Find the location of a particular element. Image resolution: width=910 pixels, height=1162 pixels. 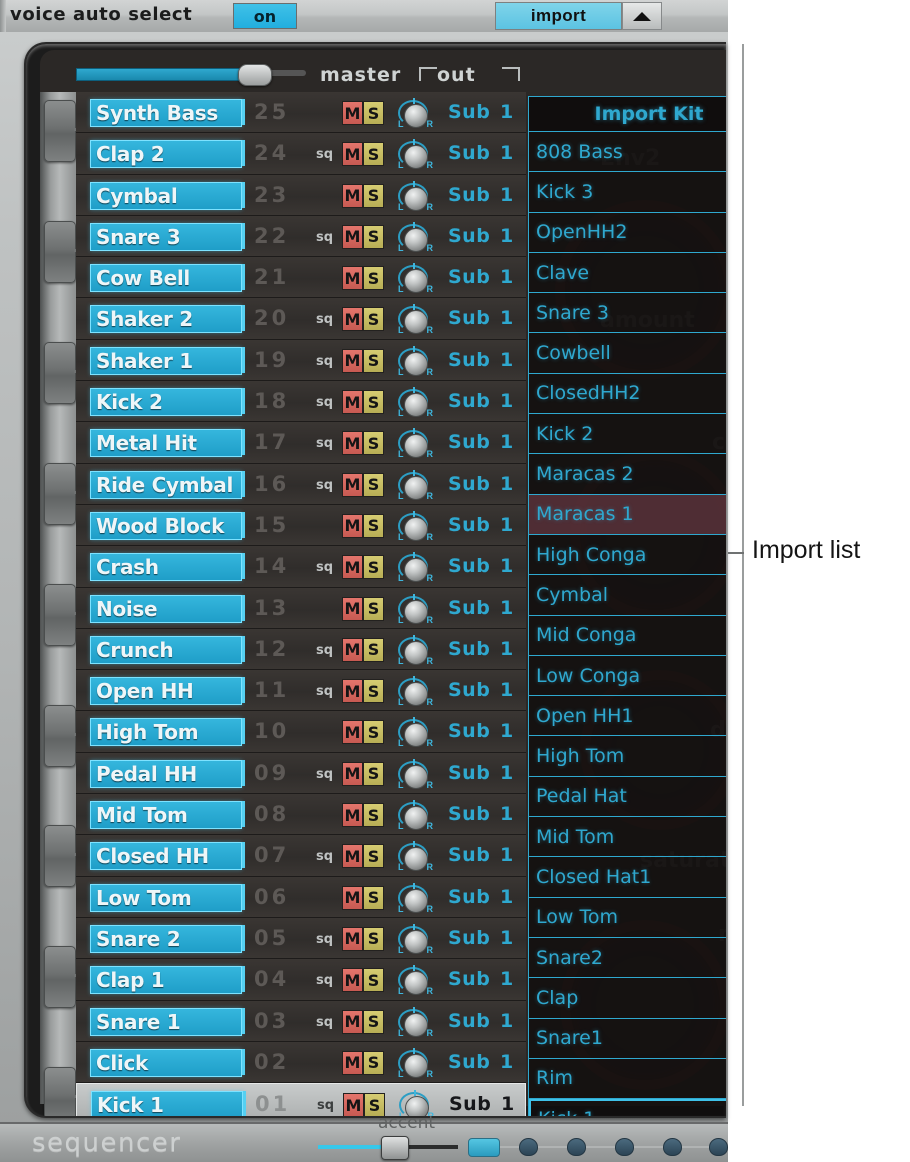

channel-name-field: Ride Cymbal is located at coordinates (166, 484).